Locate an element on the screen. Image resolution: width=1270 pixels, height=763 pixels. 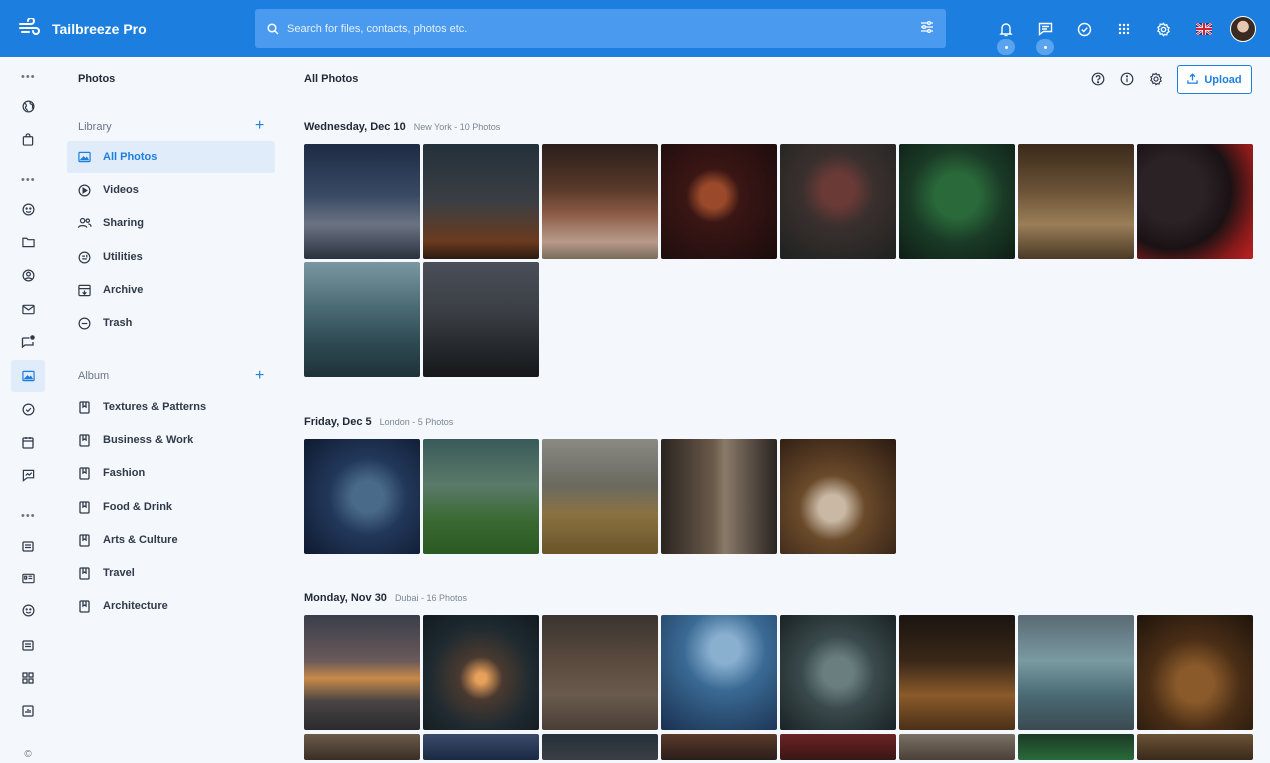
search-input: Search for files, contacts, photos etc. is located at coordinates (600, 28).